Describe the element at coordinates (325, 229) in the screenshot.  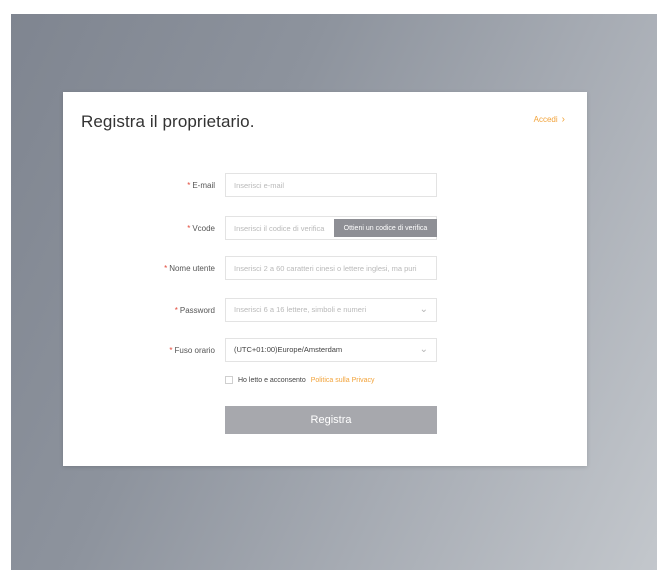
I see `vcode-row: *Vcode Ottieni un codice di verifica` at that location.